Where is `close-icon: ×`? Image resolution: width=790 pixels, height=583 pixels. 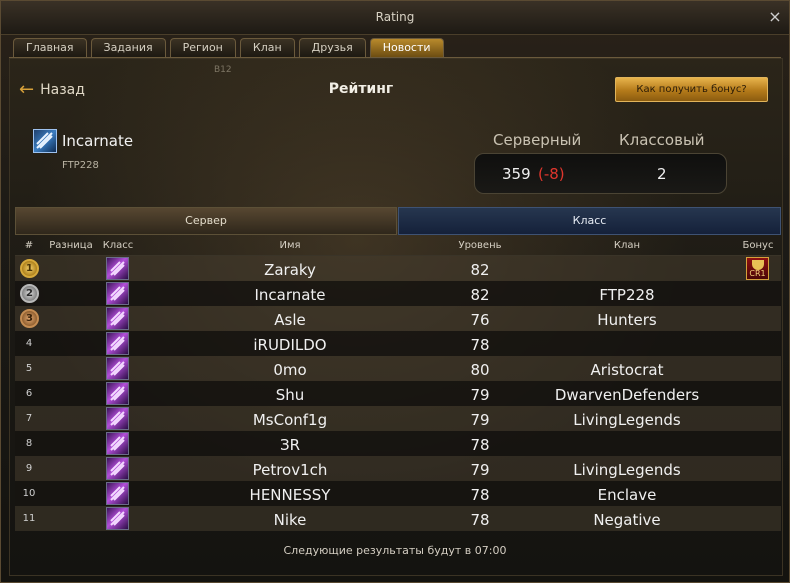 close-icon: × is located at coordinates (775, 17).